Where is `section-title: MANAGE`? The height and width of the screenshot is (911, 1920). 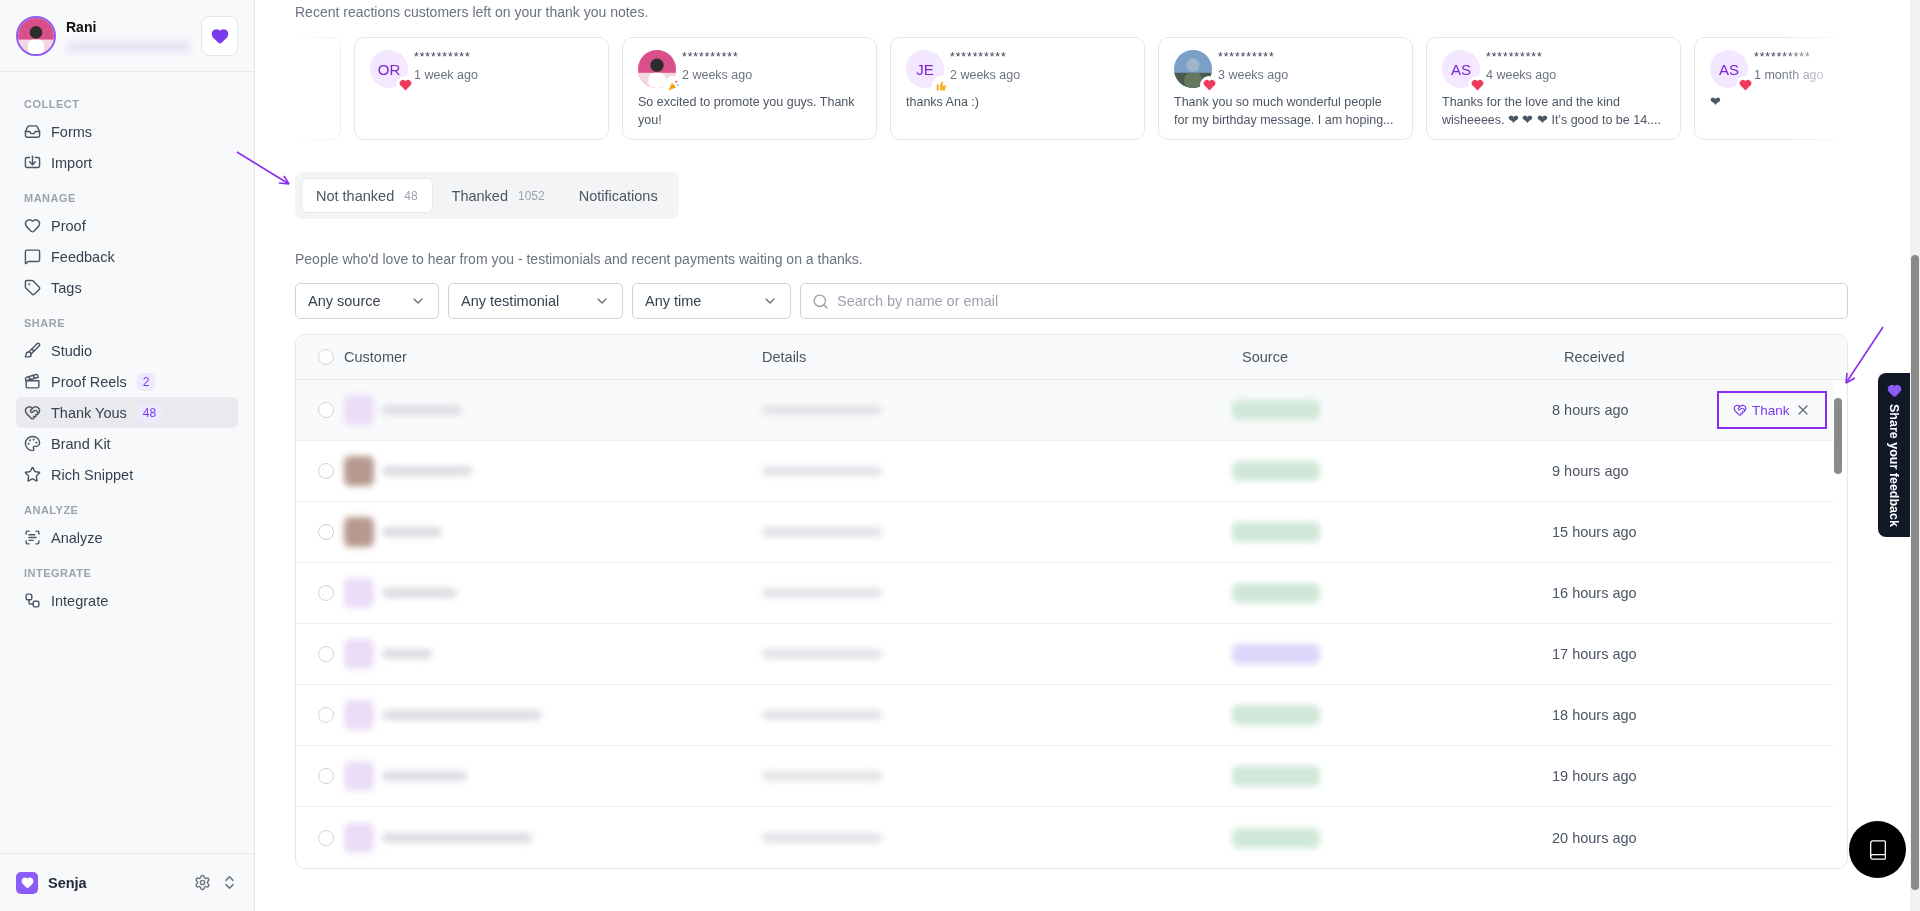
section-title: MANAGE is located at coordinates (50, 198).